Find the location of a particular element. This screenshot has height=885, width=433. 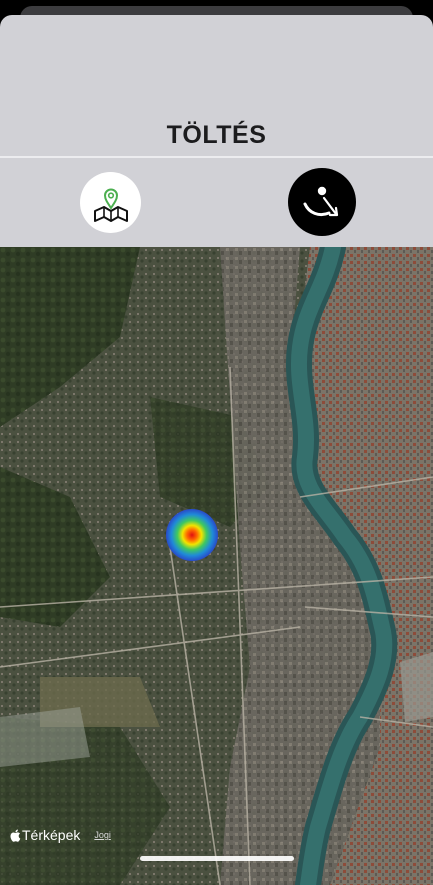

map-brand: Térképek is located at coordinates (45, 835).